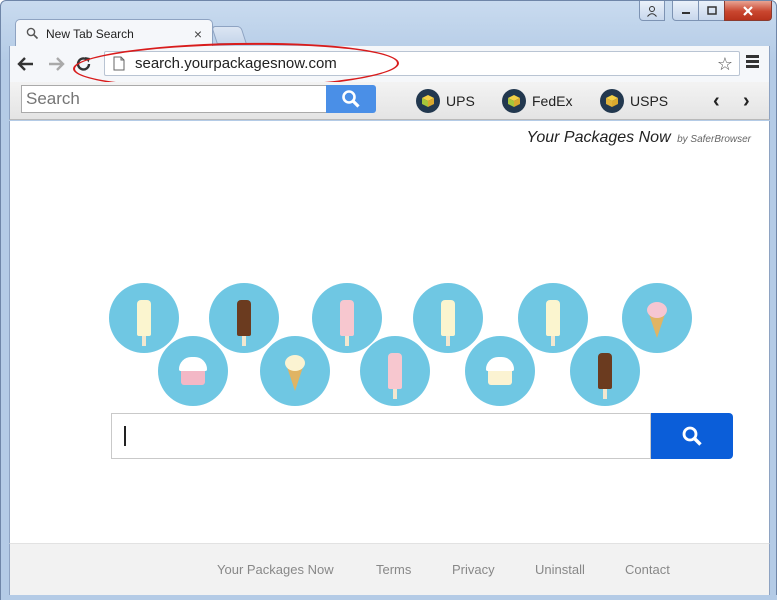 Image resolution: width=777 pixels, height=600 pixels. I want to click on brand-title: Your Packages Now by SaferBrowser, so click(639, 138).